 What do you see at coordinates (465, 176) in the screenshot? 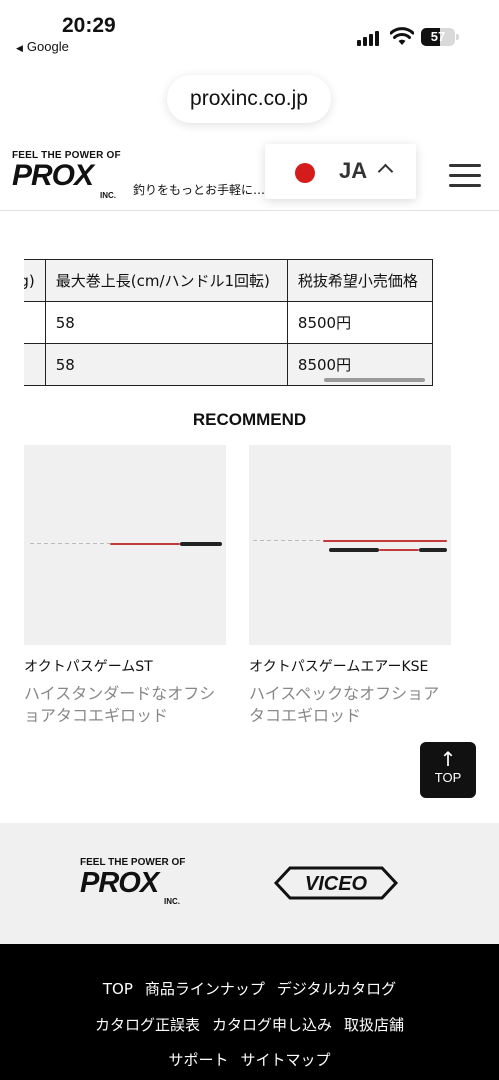
I see `hamburger-menu-button` at bounding box center [465, 176].